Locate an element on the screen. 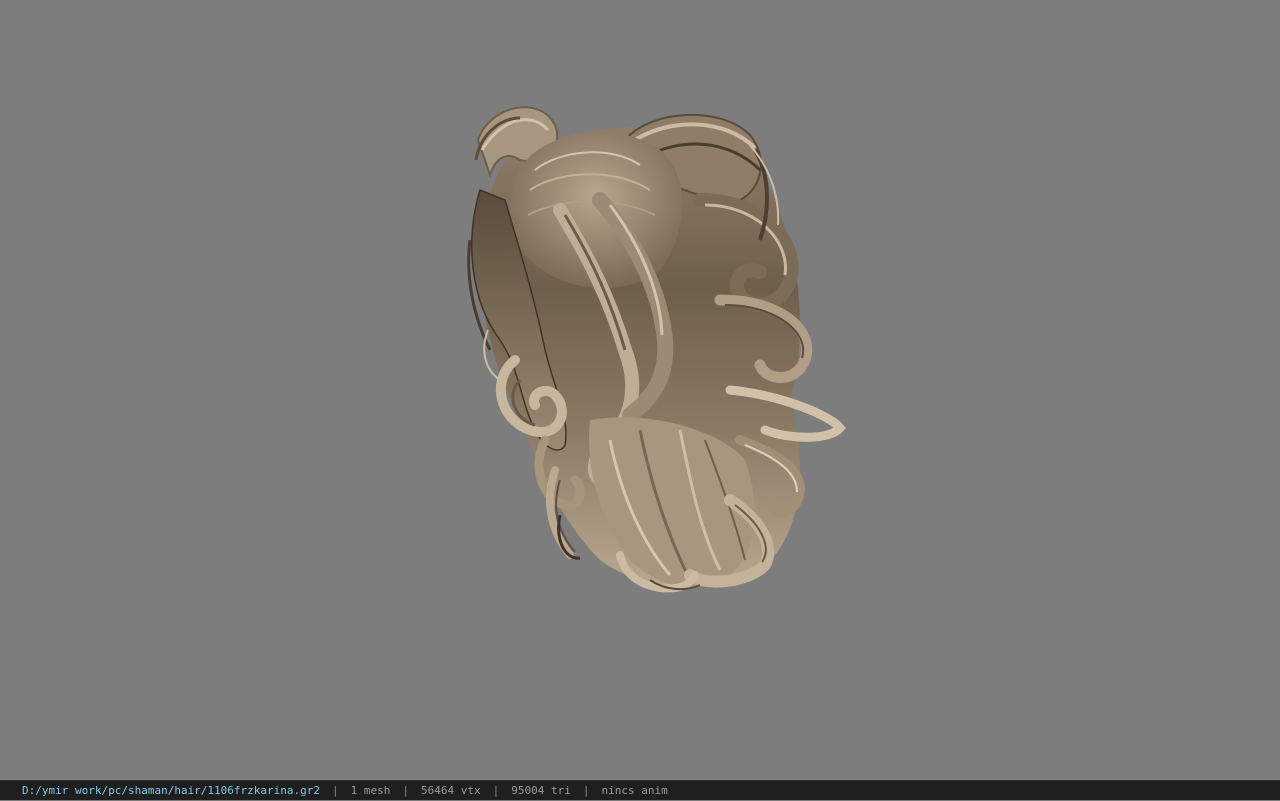 The width and height of the screenshot is (1280, 801). vertex-count: 56464 vtx is located at coordinates (451, 790).